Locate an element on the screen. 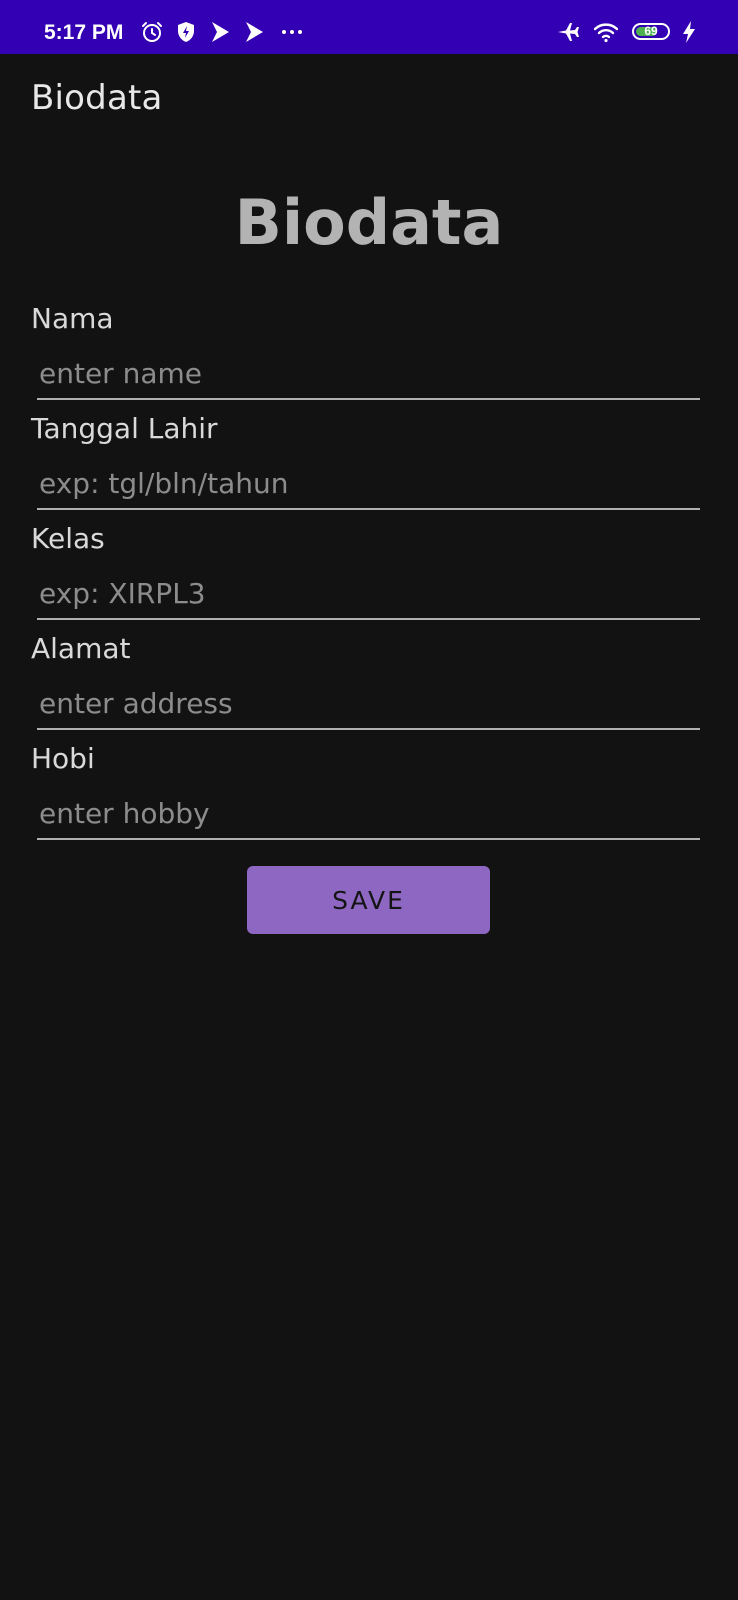  tanggal-lahir-label: Tanggal Lahir is located at coordinates (124, 428).